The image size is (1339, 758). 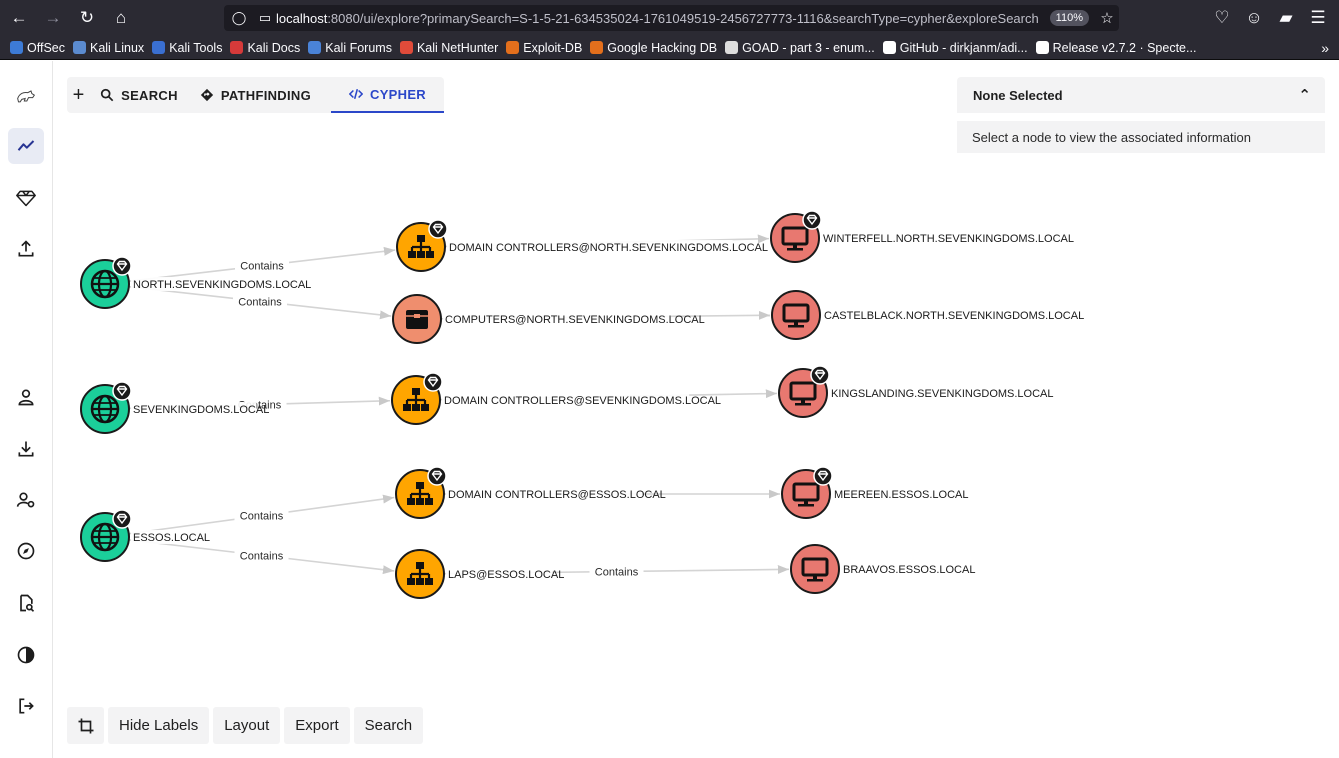 What do you see at coordinates (901, 495) in the screenshot?
I see `node-label: MEEREEN.ESSOS.LOCAL` at bounding box center [901, 495].